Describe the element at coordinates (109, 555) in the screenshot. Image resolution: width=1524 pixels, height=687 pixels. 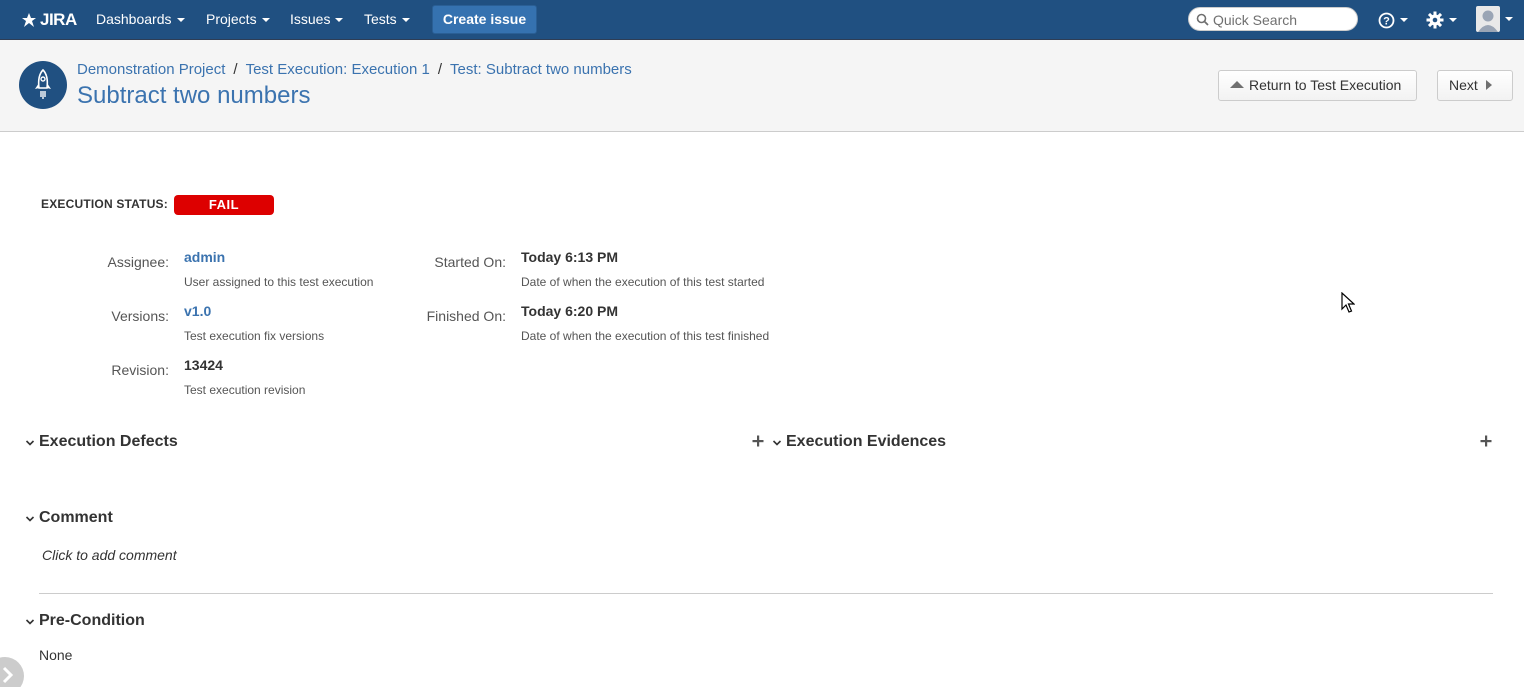
I see `add-comment-placeholder: Click to add comment` at that location.